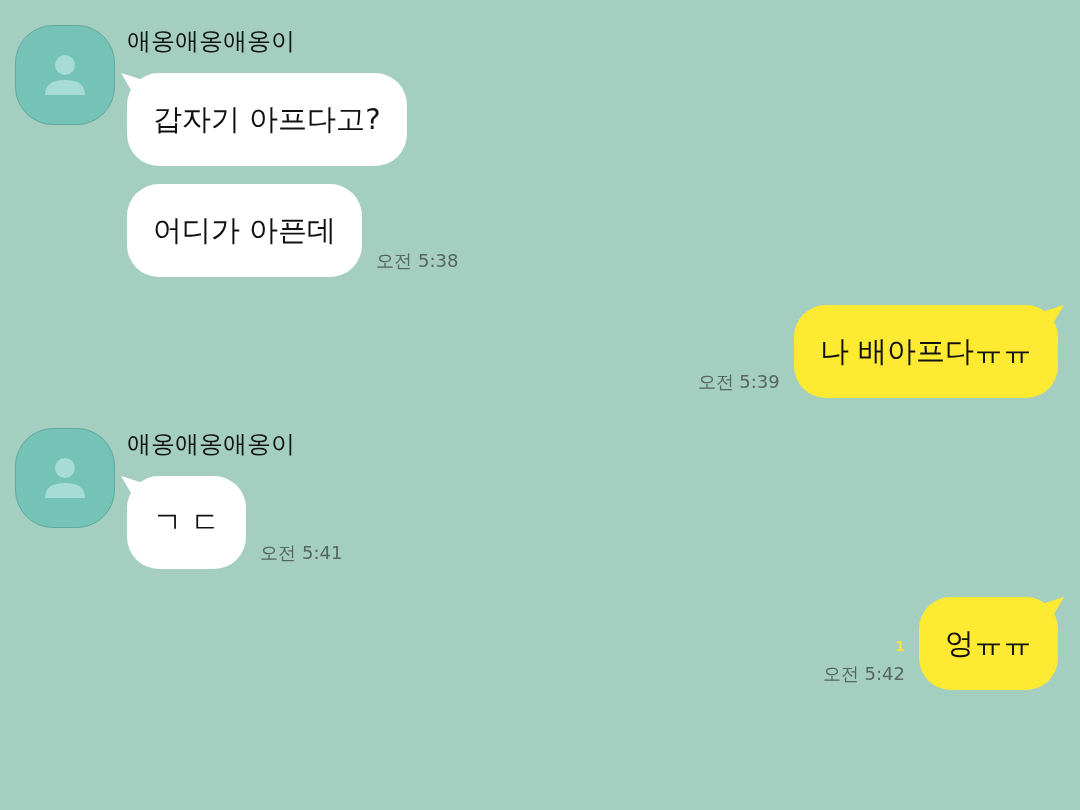 The image size is (1080, 810). What do you see at coordinates (738, 382) in the screenshot?
I see `message-time: 오전 5:39` at bounding box center [738, 382].